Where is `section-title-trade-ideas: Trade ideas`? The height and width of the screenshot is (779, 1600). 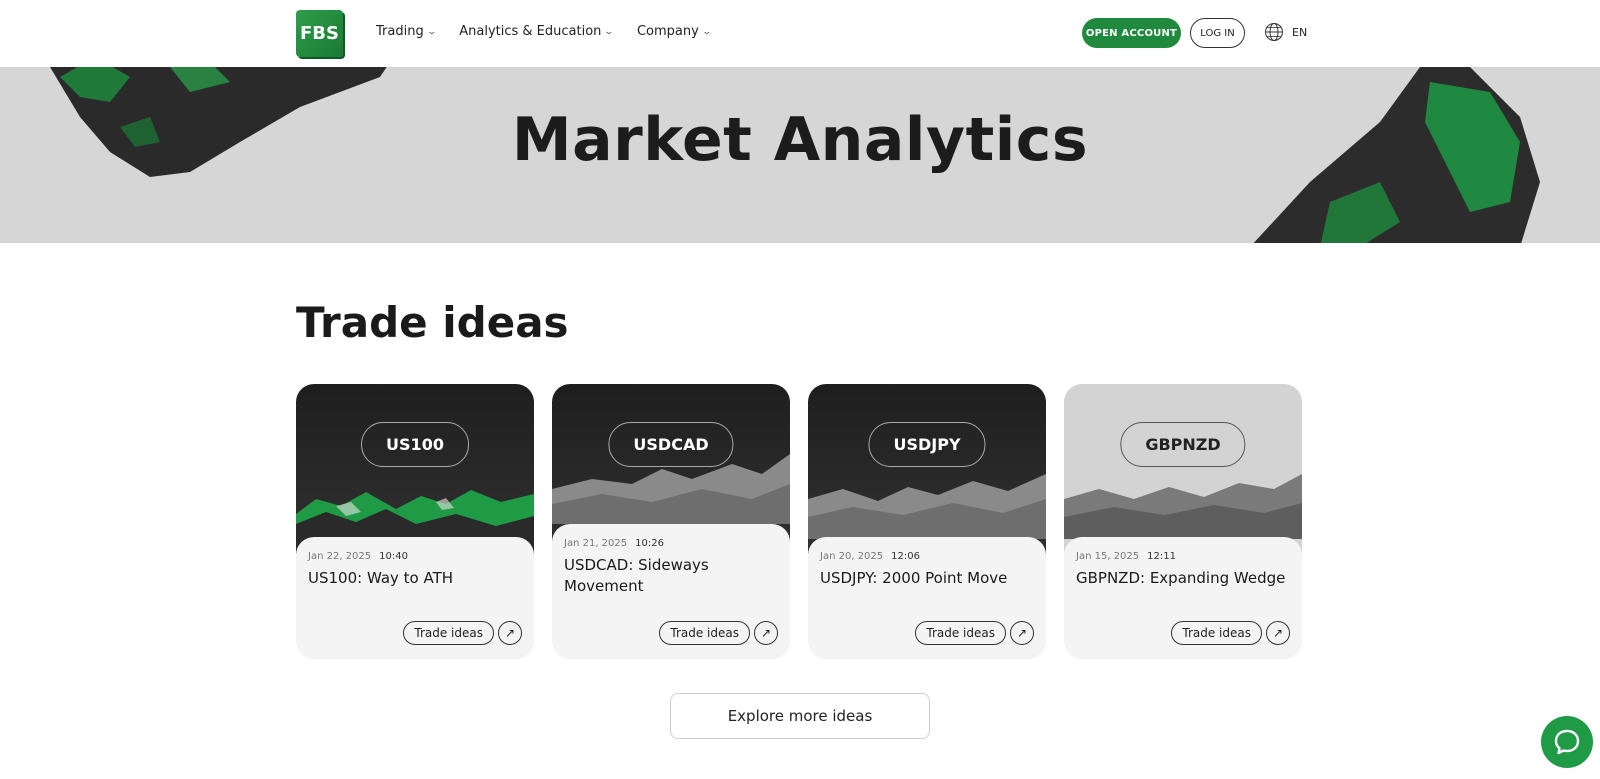 section-title-trade-ideas: Trade ideas is located at coordinates (432, 322).